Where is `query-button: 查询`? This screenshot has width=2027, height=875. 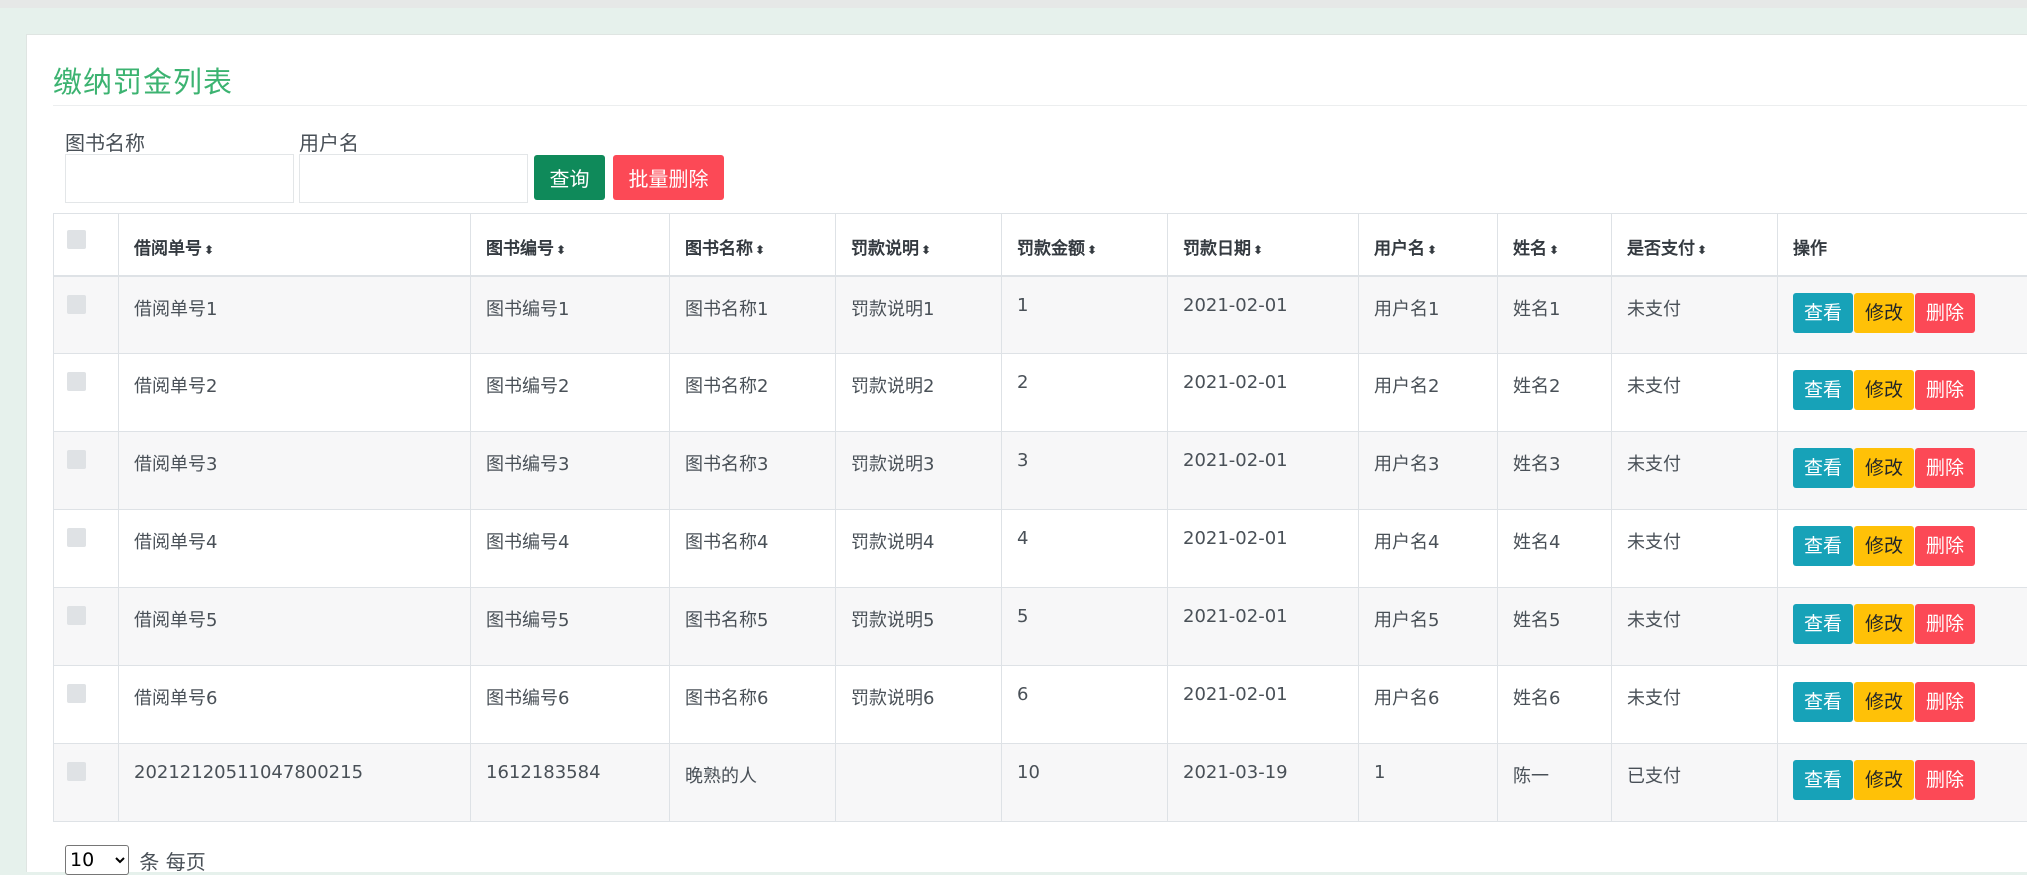 query-button: 查询 is located at coordinates (569, 177).